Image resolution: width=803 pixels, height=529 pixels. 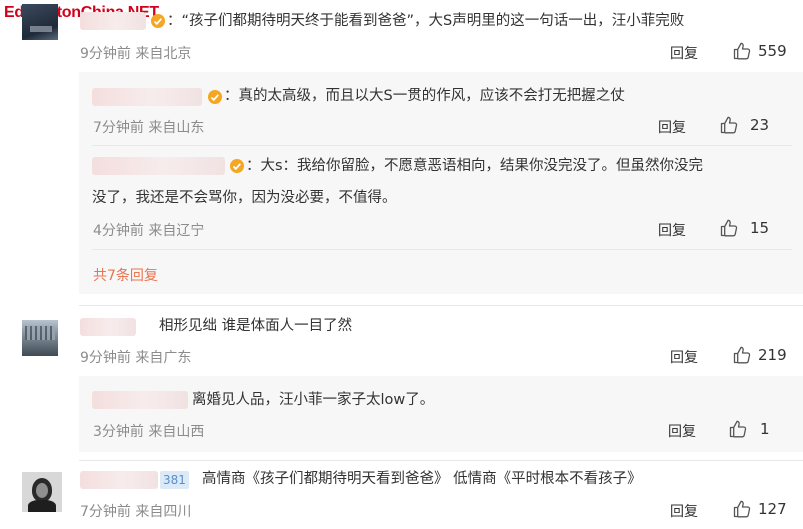 What do you see at coordinates (772, 355) in the screenshot?
I see `like-count: 219` at bounding box center [772, 355].